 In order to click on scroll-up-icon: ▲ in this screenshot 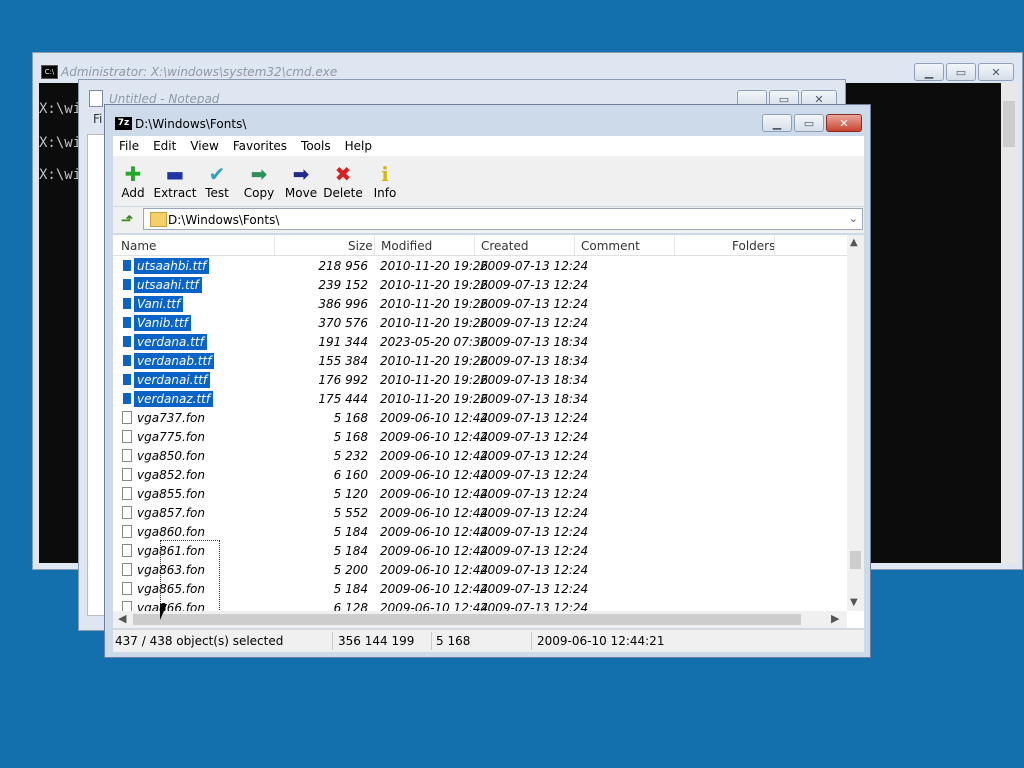, I will do `click(854, 242)`.